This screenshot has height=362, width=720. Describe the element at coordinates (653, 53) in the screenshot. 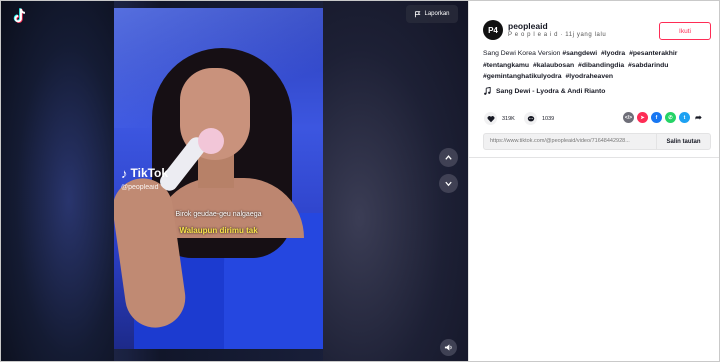

I see `hashtag-link: #pesanterakhir` at that location.